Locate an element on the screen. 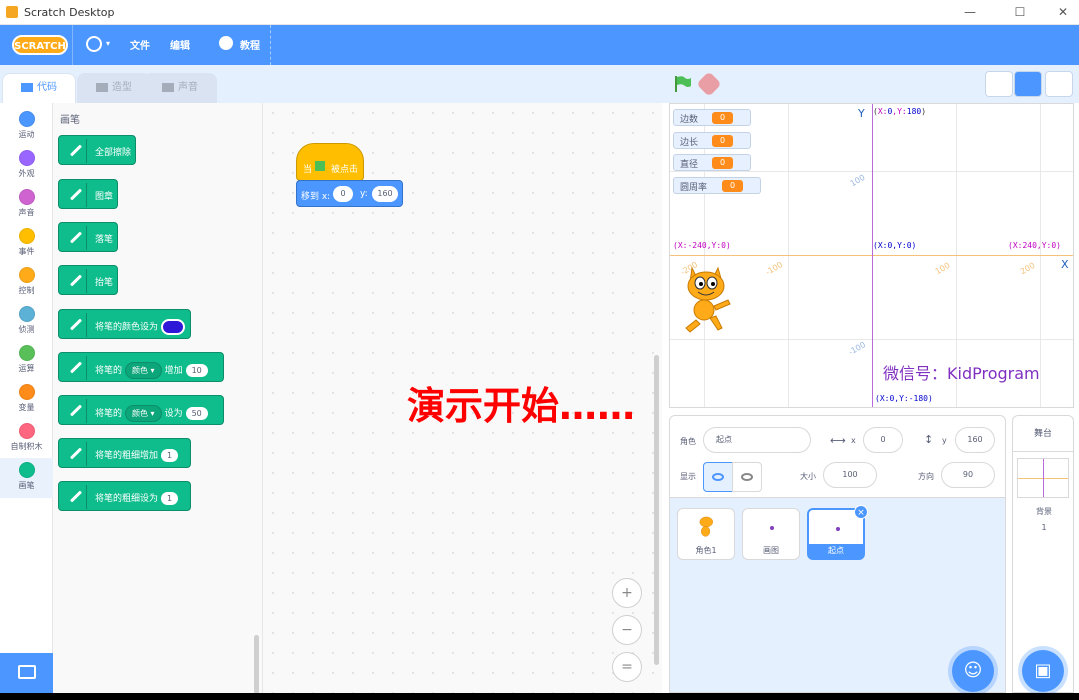  minimize-button: — is located at coordinates (970, 12).